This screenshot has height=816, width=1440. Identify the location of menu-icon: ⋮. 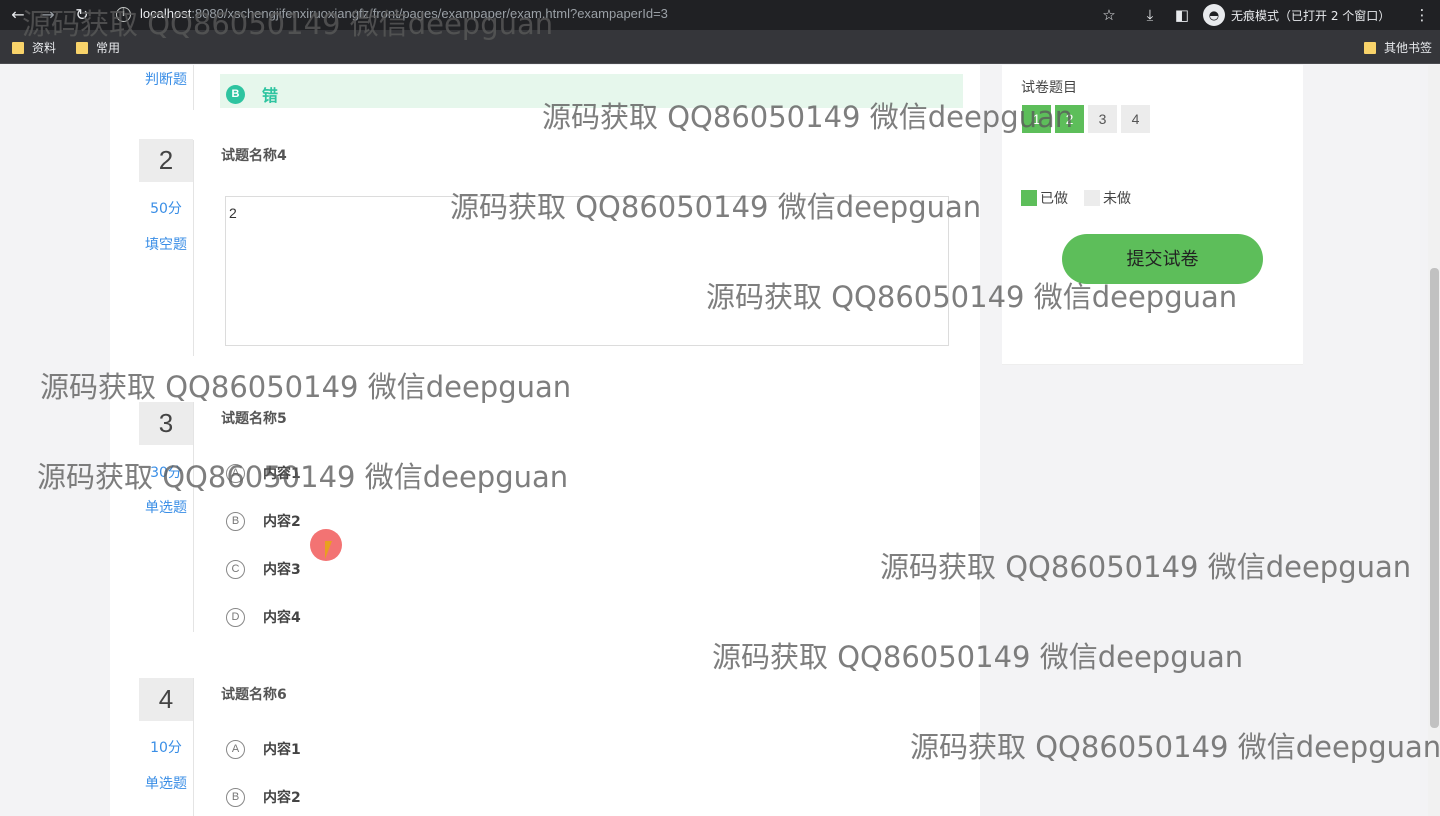
(1422, 15).